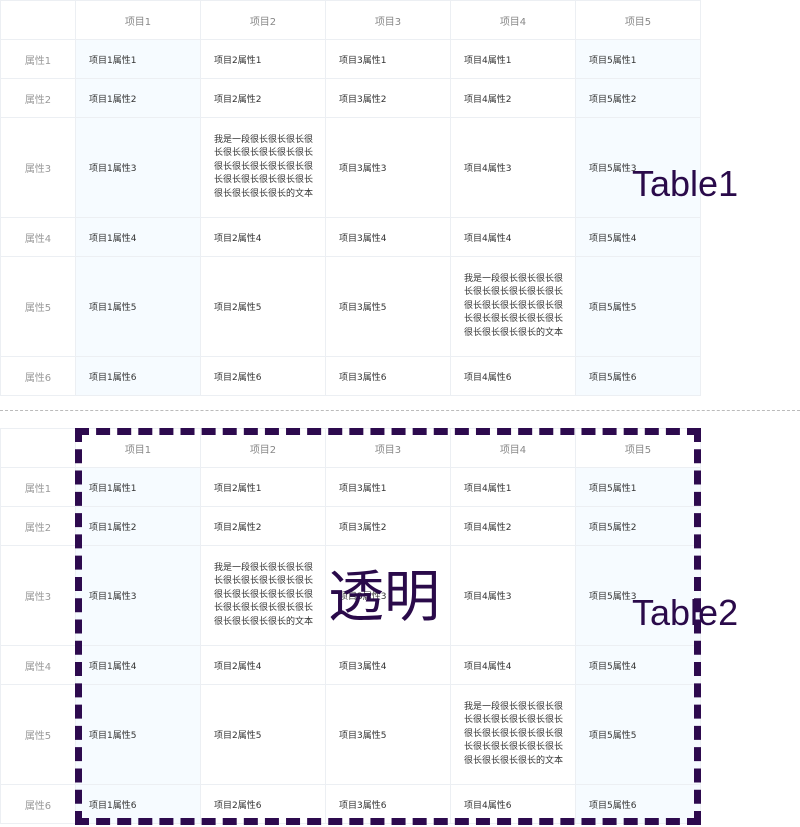 This screenshot has height=827, width=800. Describe the element at coordinates (384, 597) in the screenshot. I see `transparent-label: 透明` at that location.